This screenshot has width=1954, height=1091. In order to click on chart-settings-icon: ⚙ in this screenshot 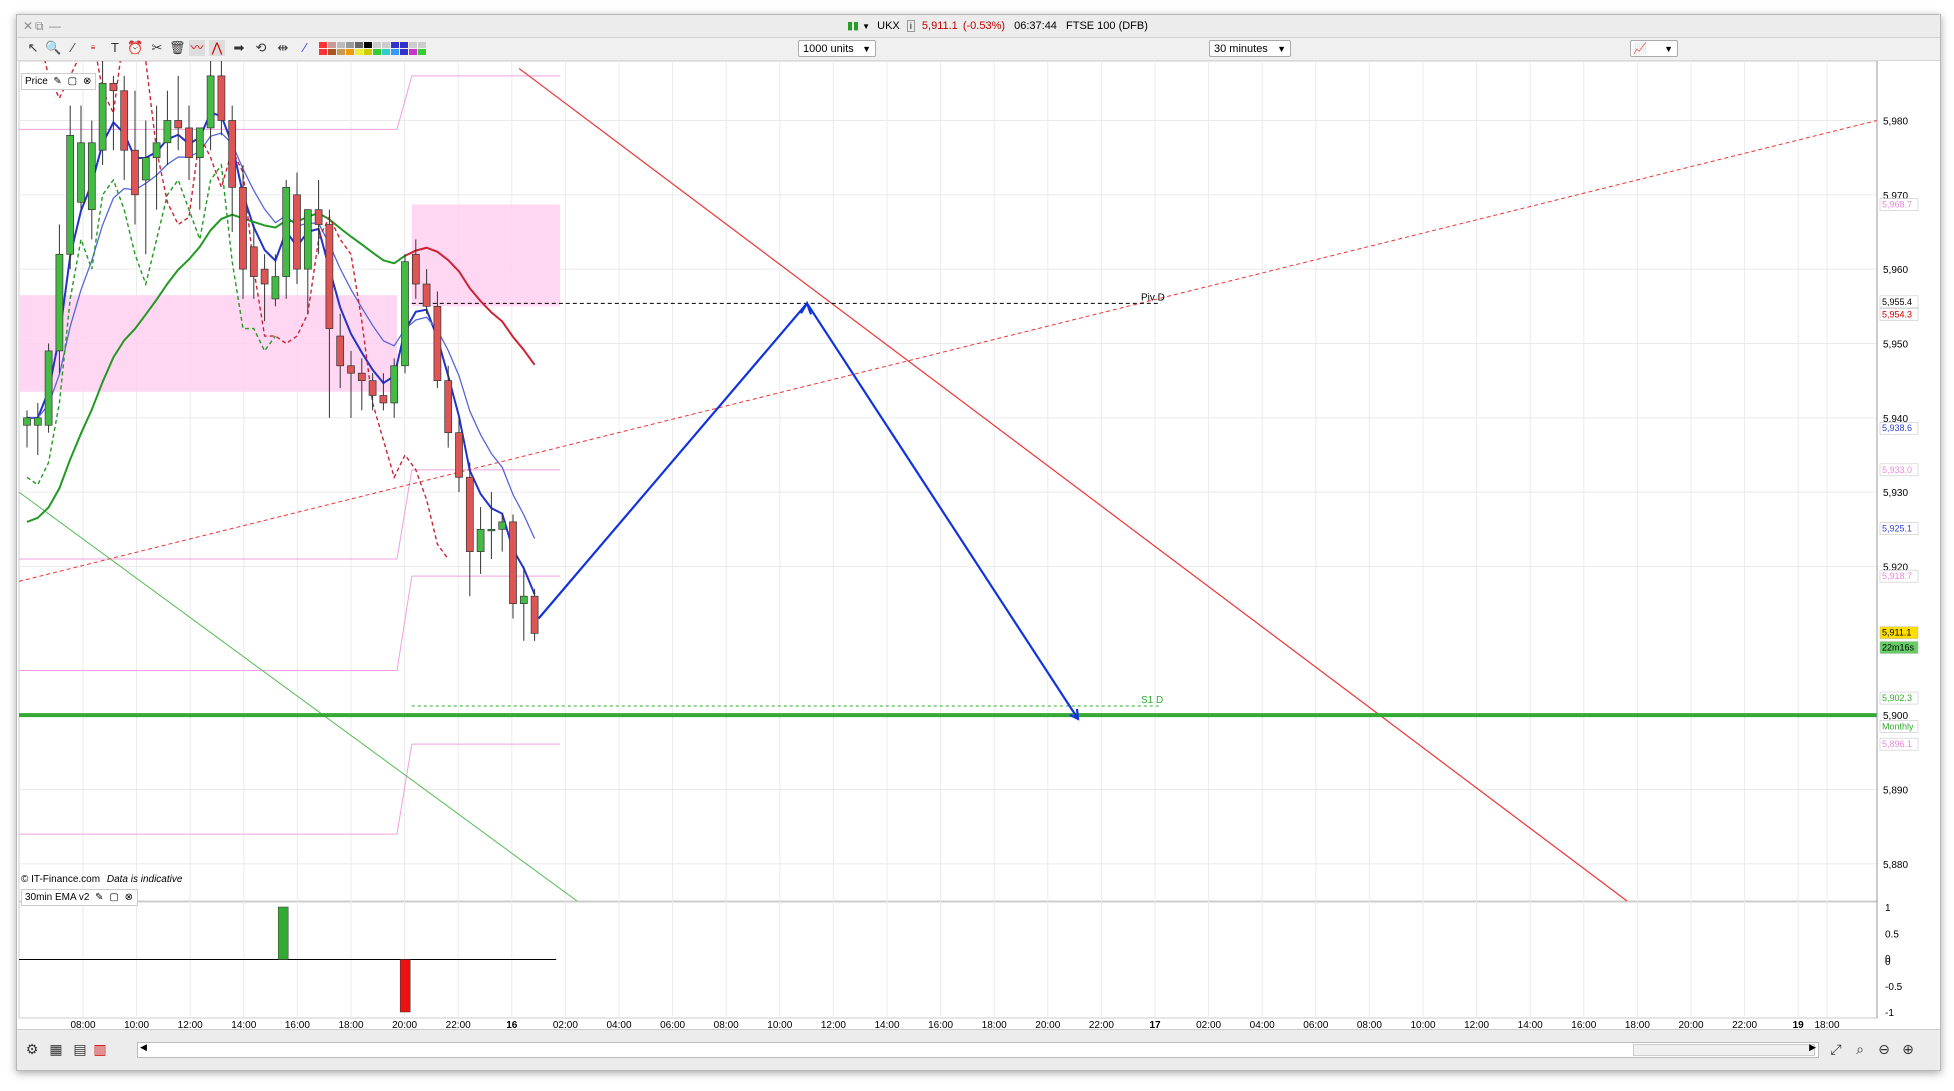, I will do `click(32, 1049)`.